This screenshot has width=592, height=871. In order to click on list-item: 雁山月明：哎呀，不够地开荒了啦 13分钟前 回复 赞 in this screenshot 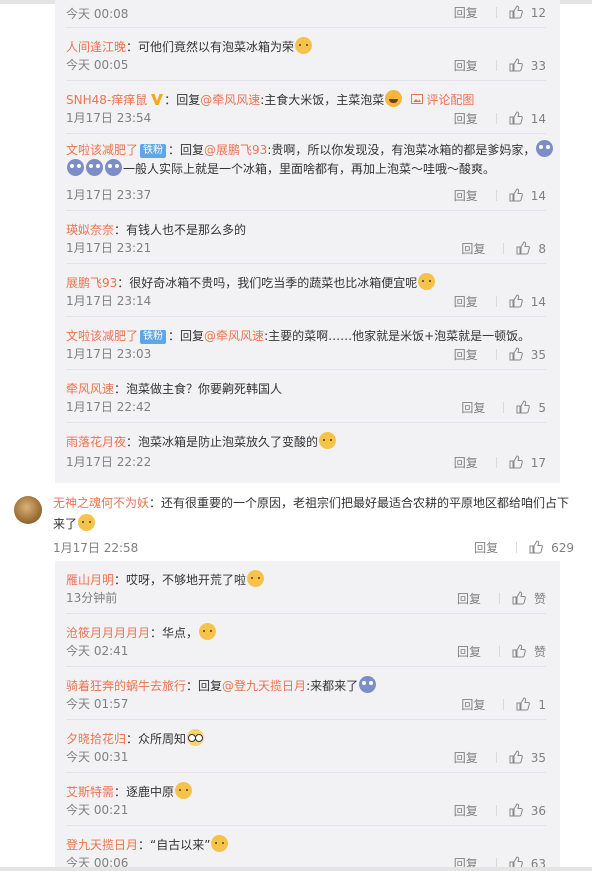, I will do `click(307, 587)`.